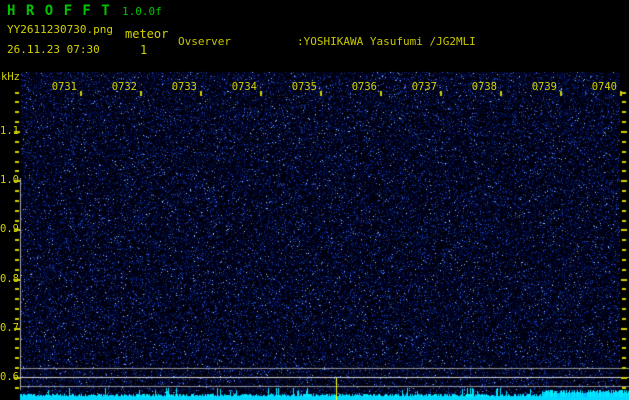  I want to click on info-row-observer: Ovserver :YOSHIKAWA Yasufumi /JG2MLI, so click(402, 42).